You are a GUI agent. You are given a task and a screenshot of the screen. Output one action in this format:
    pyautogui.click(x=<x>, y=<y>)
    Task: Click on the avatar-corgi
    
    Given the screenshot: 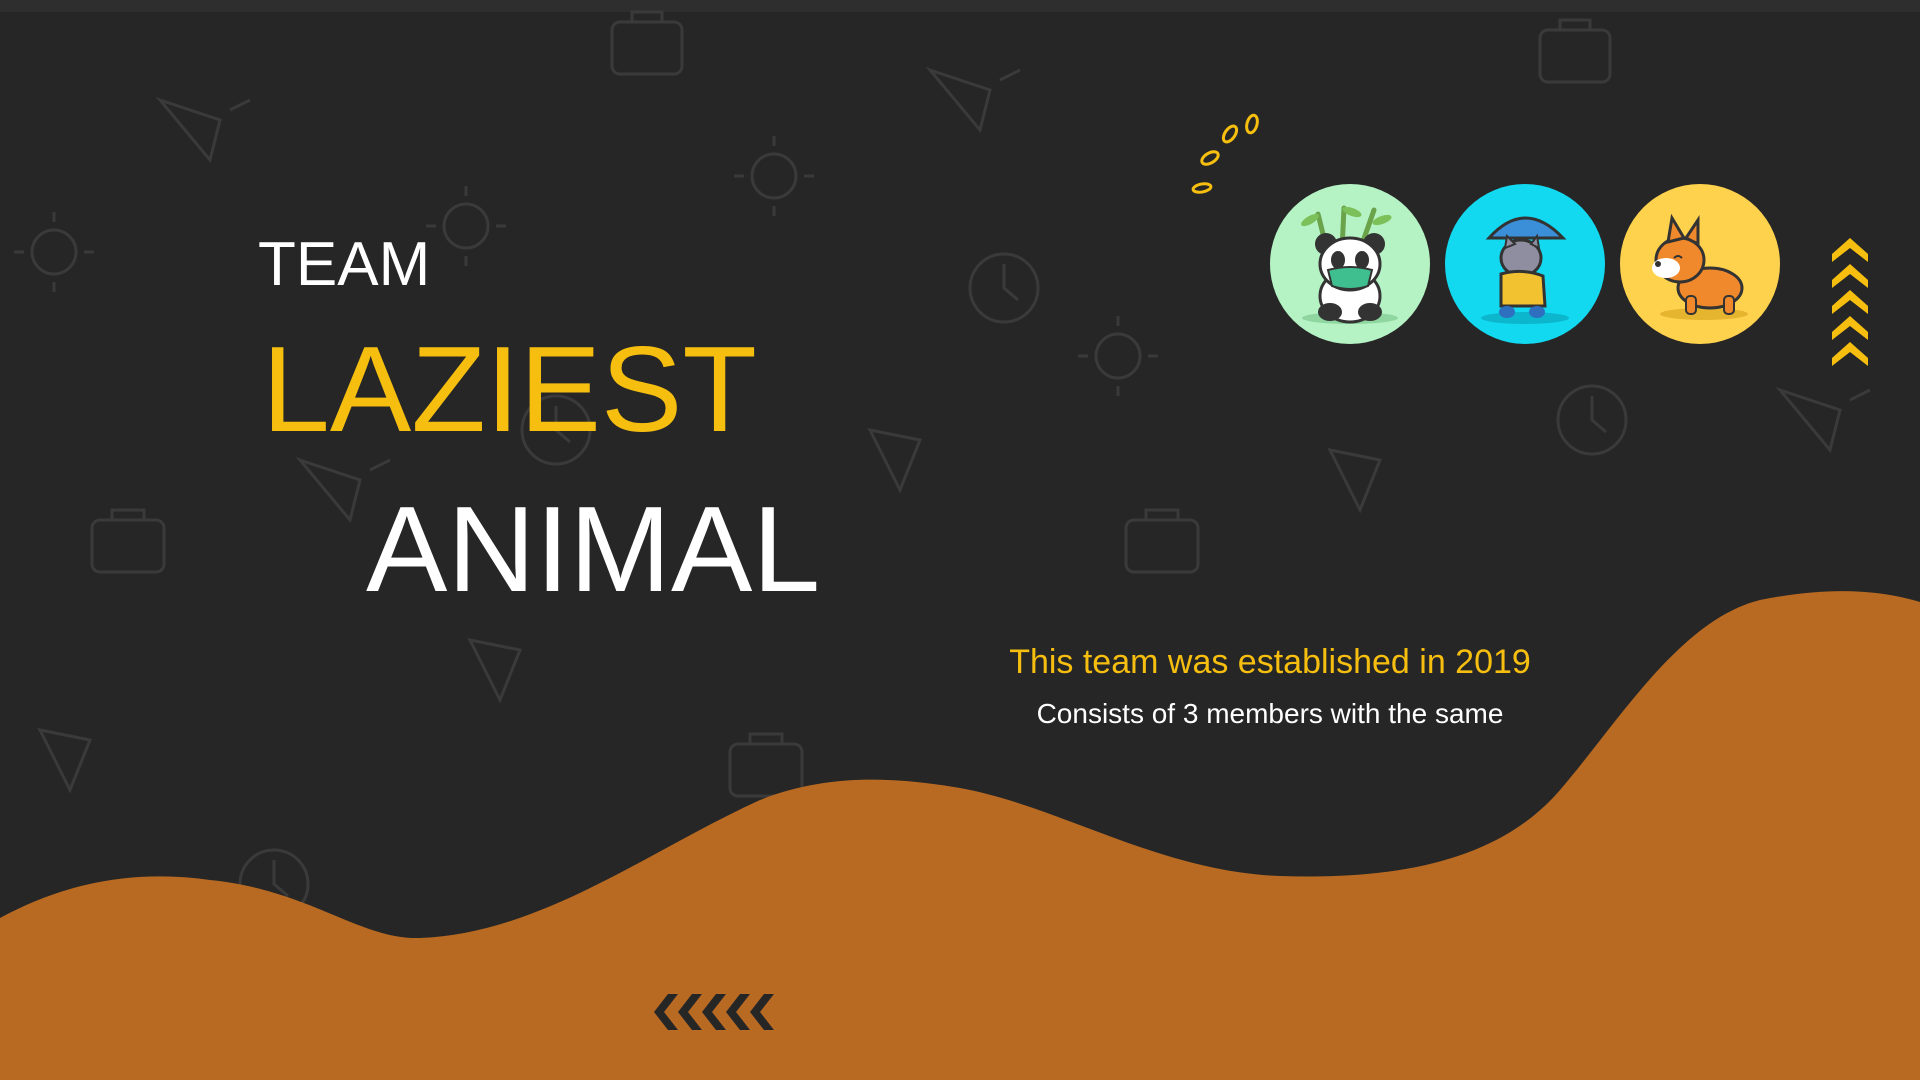 What is the action you would take?
    pyautogui.click(x=1700, y=264)
    